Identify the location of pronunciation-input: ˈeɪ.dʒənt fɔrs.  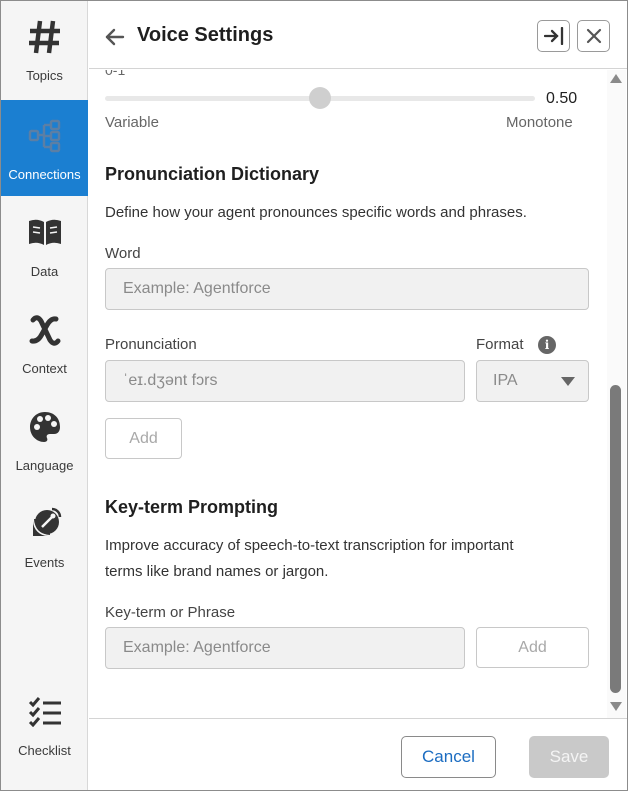
(285, 381).